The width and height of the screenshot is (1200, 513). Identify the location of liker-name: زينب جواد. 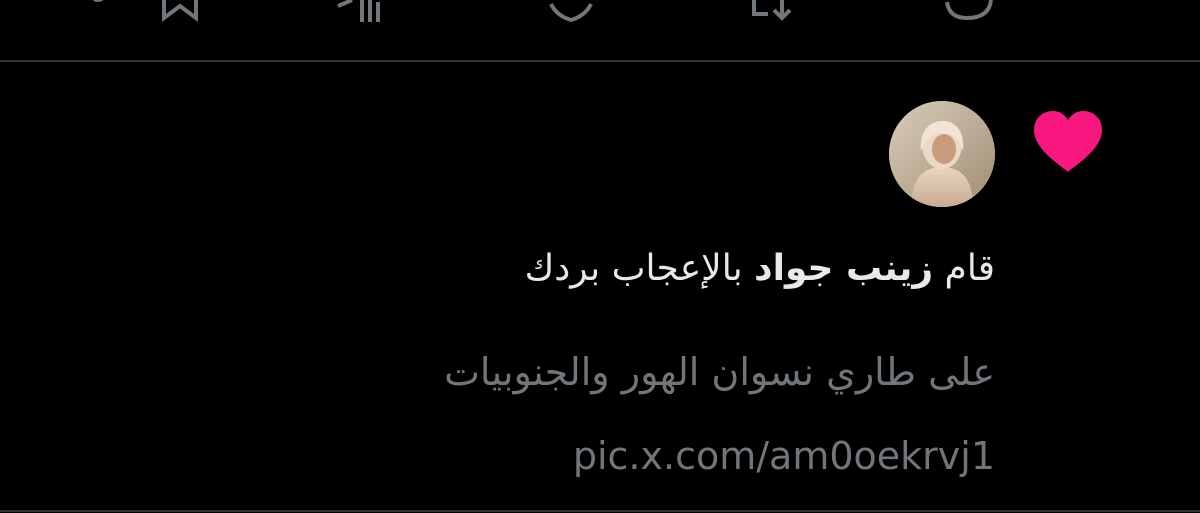
(843, 268).